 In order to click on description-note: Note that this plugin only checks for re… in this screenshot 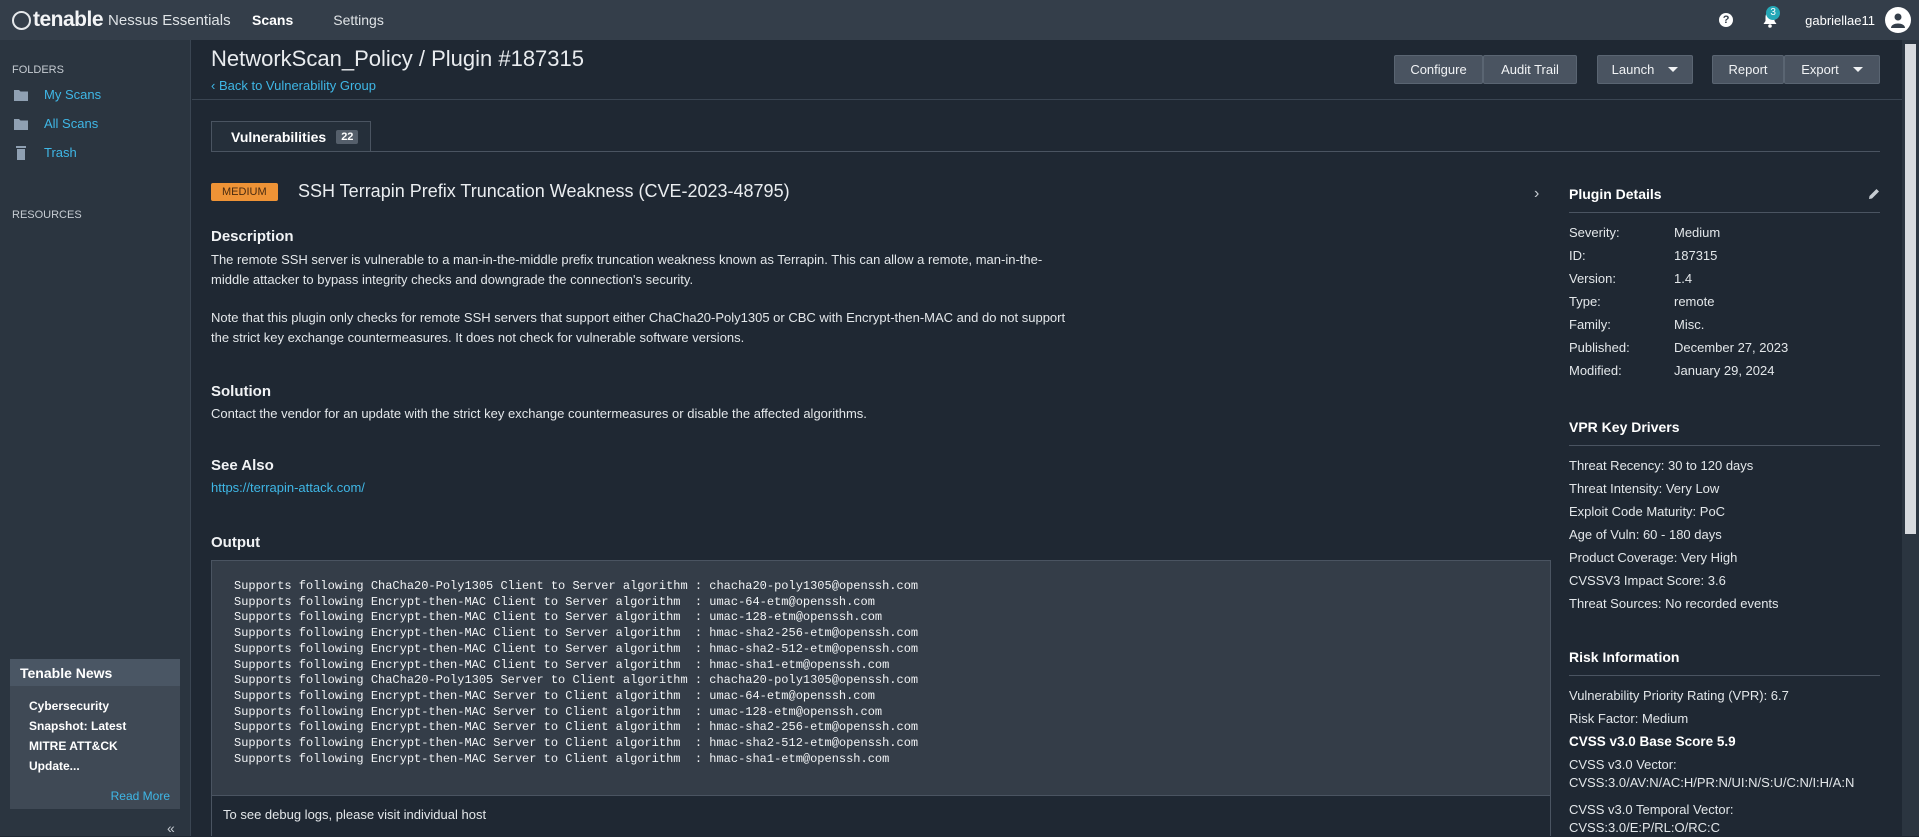, I will do `click(661, 328)`.